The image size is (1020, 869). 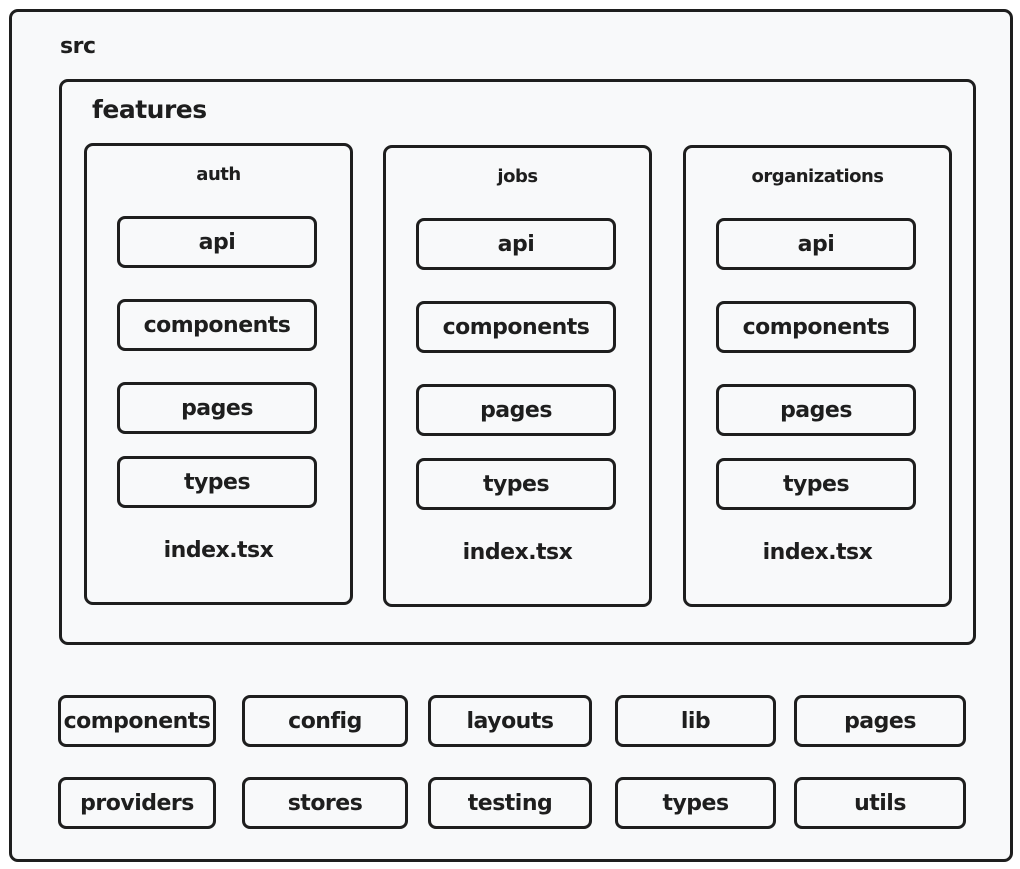 What do you see at coordinates (325, 721) in the screenshot?
I see `root-folder-config: config` at bounding box center [325, 721].